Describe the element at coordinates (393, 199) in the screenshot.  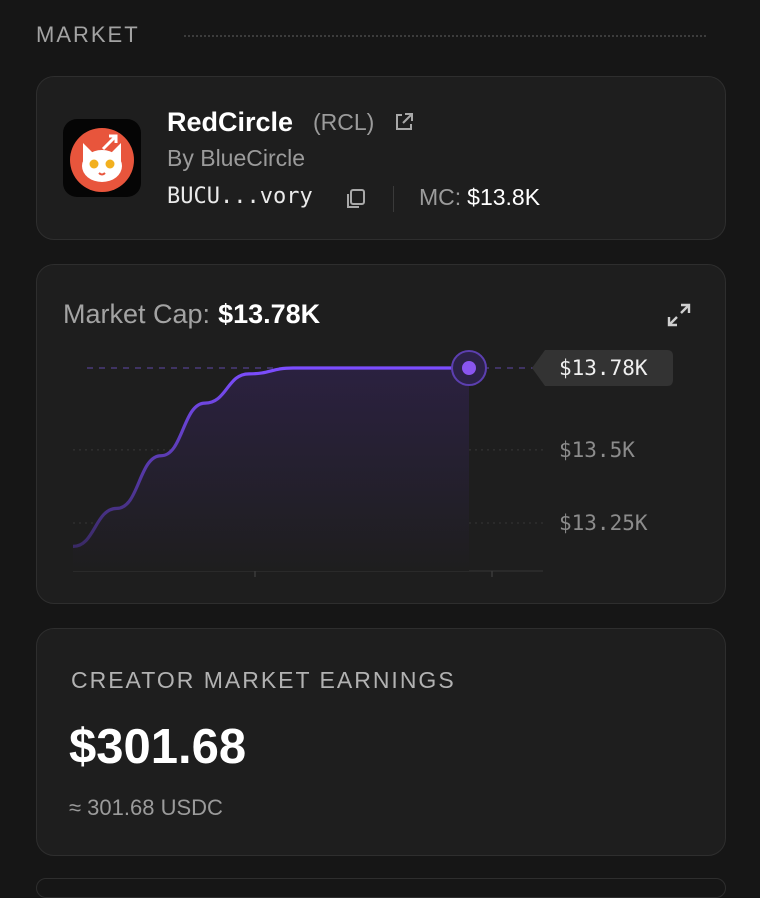
I see `divider` at that location.